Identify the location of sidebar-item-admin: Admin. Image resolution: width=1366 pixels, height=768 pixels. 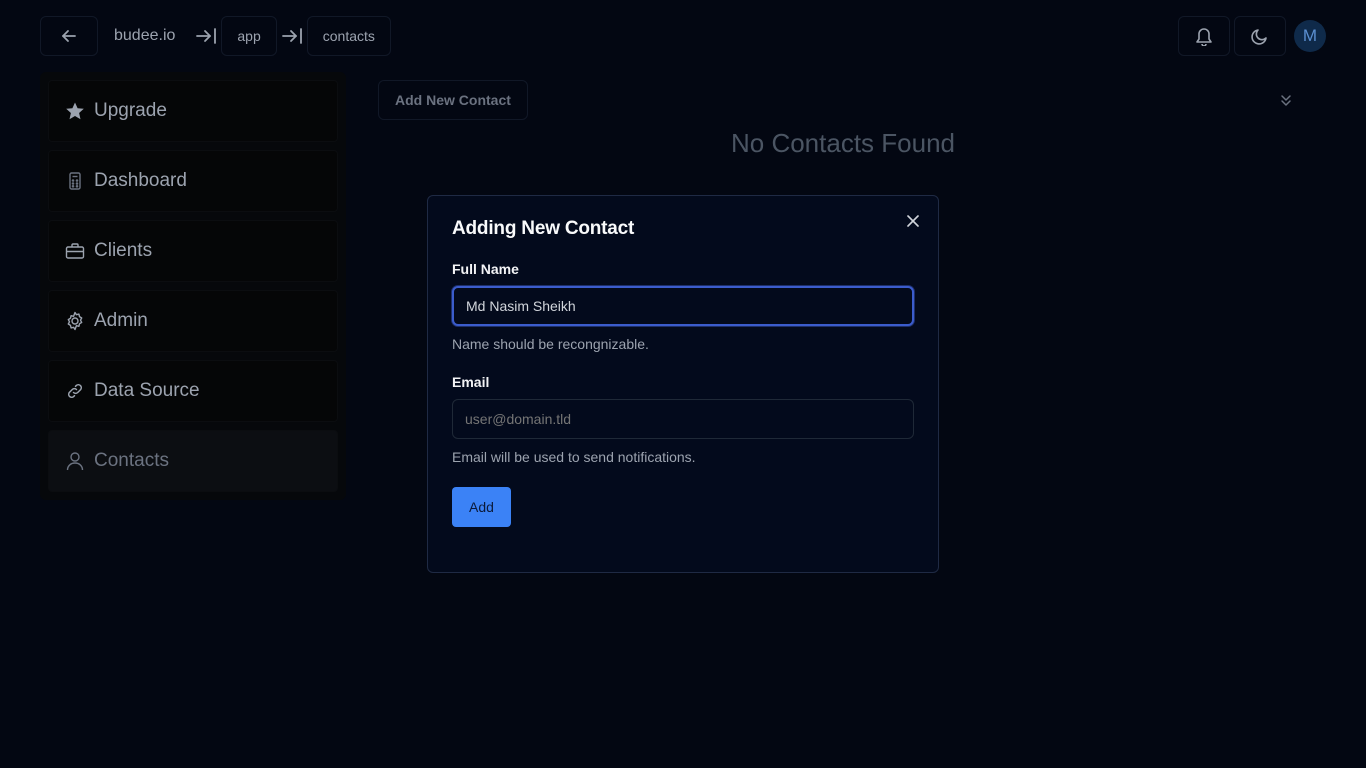
(193, 321).